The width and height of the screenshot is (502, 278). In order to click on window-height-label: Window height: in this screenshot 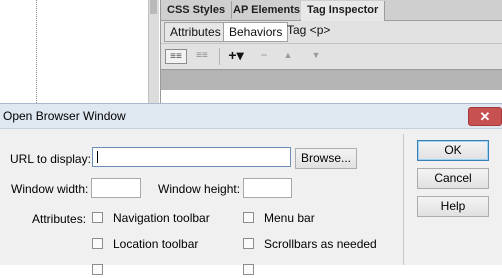, I will do `click(199, 189)`.